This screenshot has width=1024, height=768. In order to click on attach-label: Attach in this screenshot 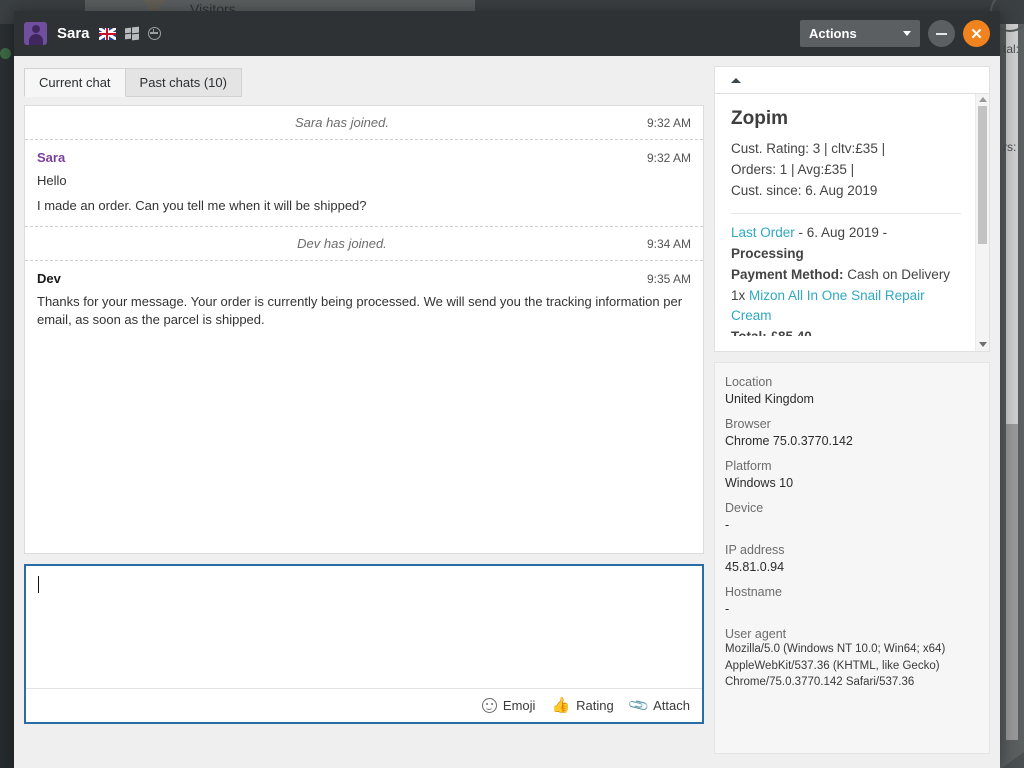, I will do `click(671, 705)`.